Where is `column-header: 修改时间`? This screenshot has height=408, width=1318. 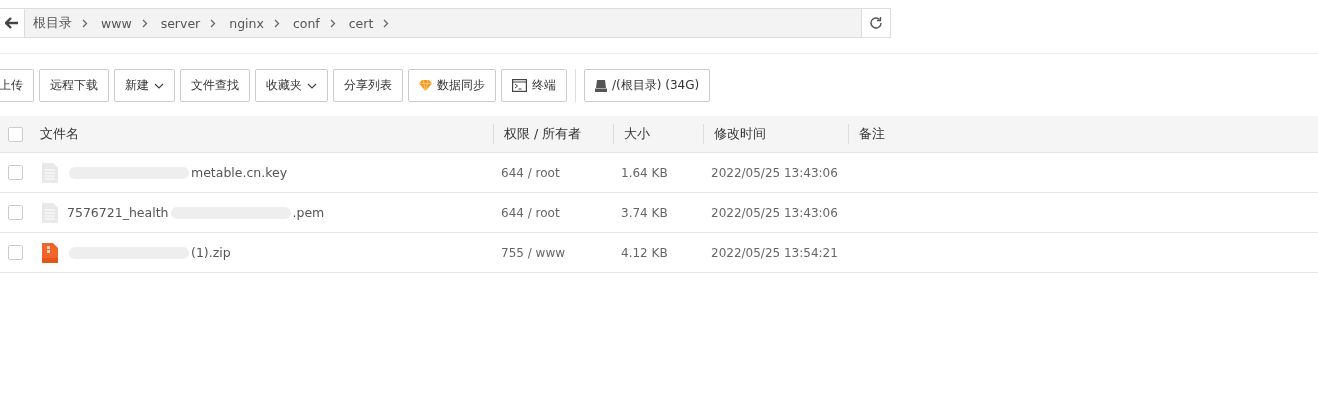
column-header: 修改时间 is located at coordinates (775, 134).